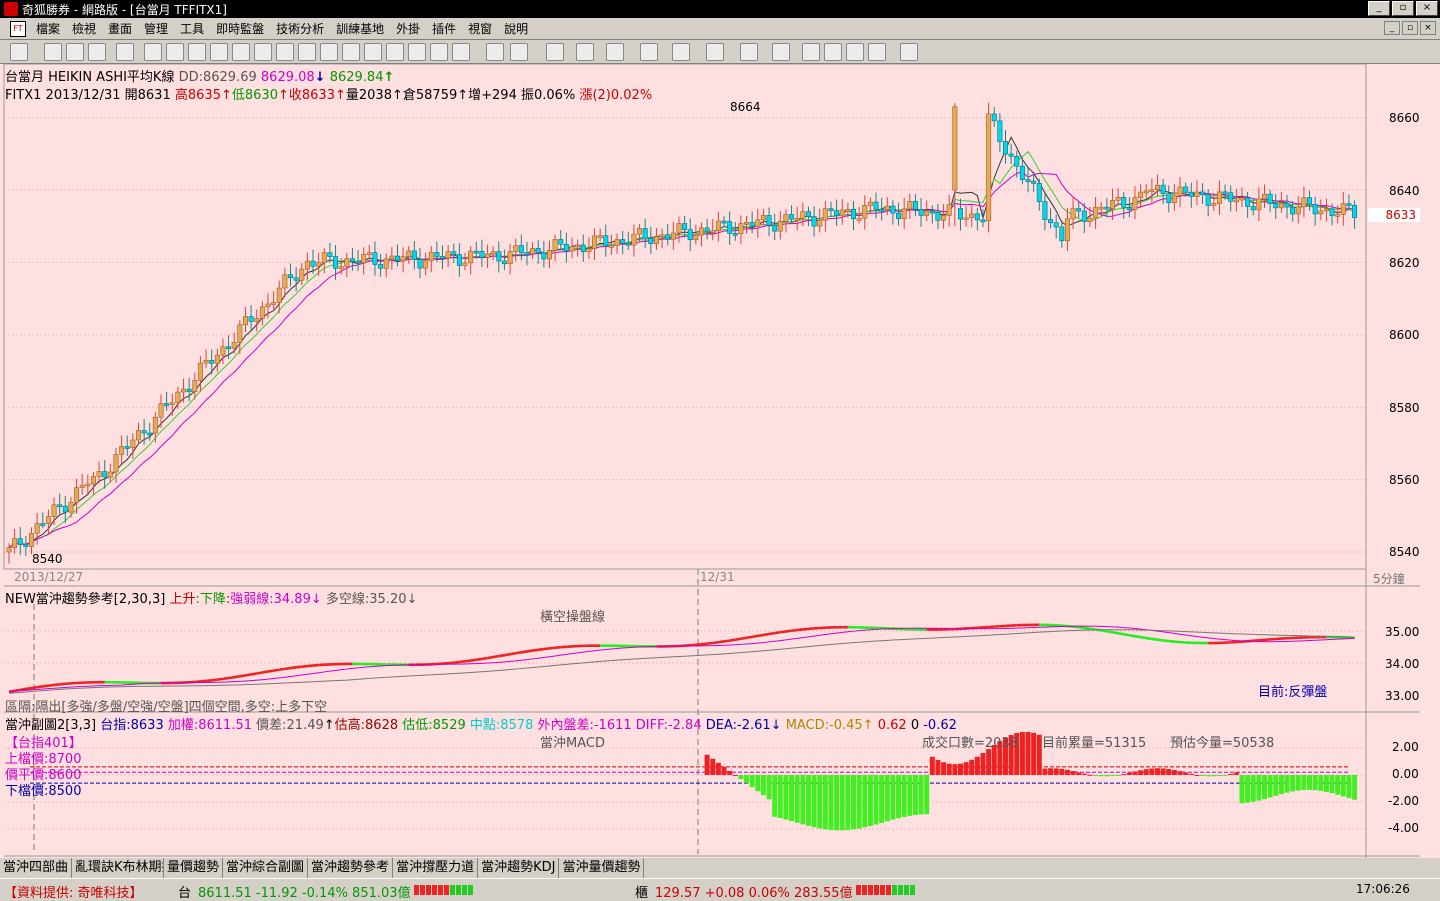 Image resolution: width=1440 pixels, height=901 pixels. I want to click on copy-icon, so click(219, 52).